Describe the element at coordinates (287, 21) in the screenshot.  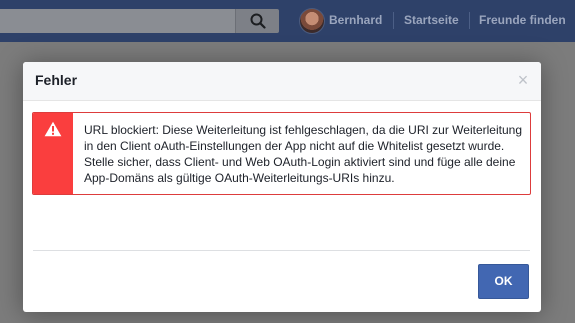
I see `top-navigation-bar: Bernhard Startseite Freunde finden` at that location.